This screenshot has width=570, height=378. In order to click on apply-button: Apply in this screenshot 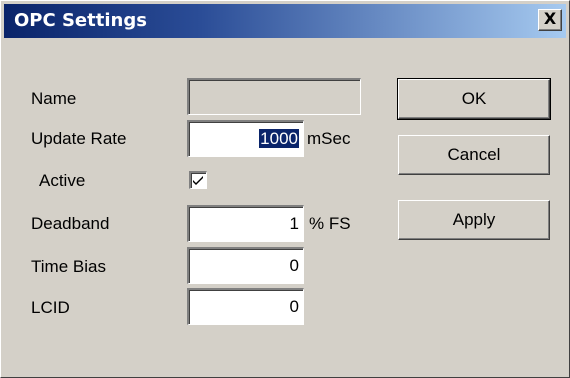, I will do `click(474, 220)`.